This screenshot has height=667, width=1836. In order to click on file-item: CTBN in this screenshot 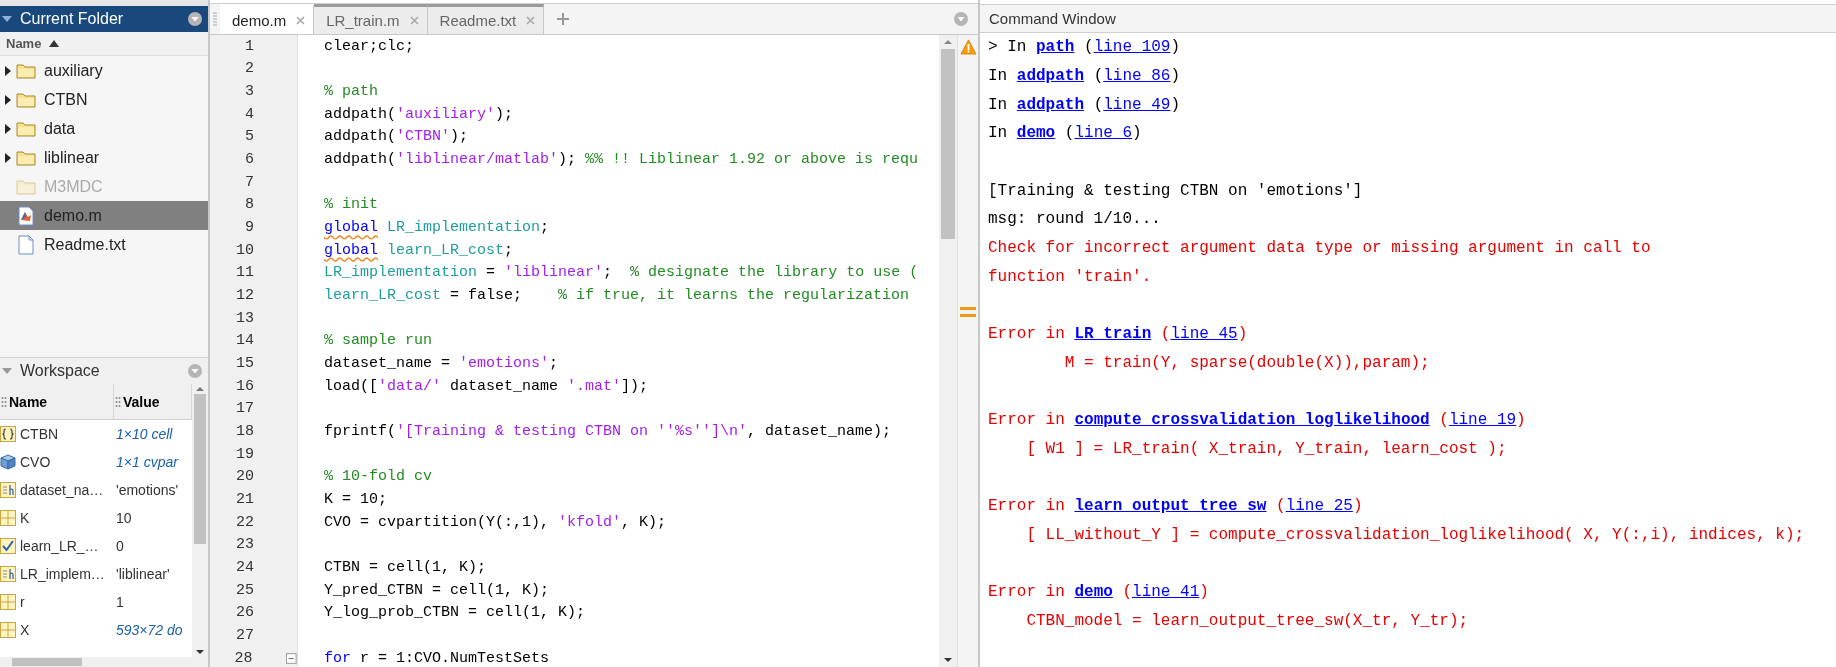, I will do `click(104, 99)`.